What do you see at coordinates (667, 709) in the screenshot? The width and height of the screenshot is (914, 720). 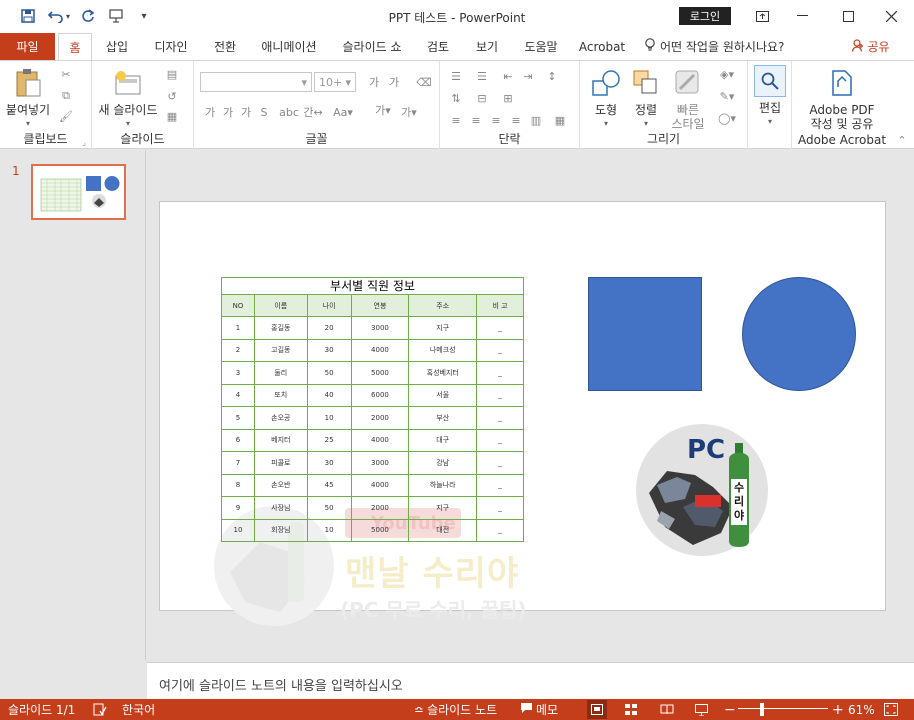 I see `reading-view-icon` at bounding box center [667, 709].